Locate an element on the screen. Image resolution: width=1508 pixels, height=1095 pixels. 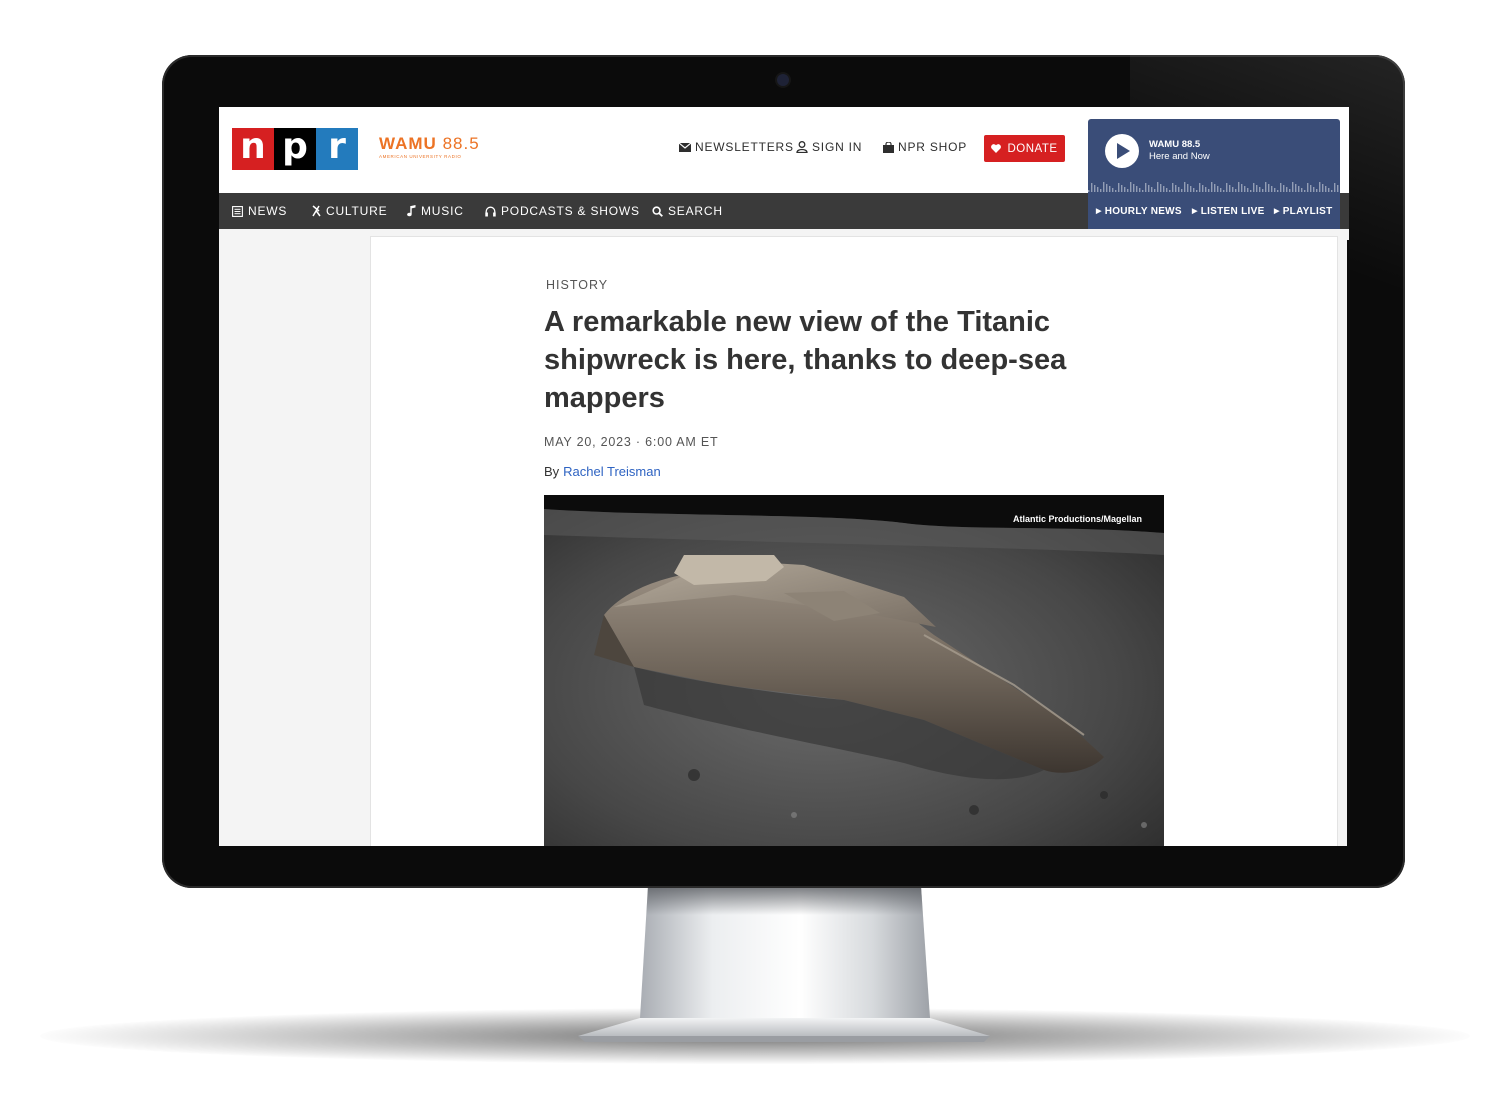
nav-podcasts-label: PODCASTS & SHOWS is located at coordinates (570, 211).